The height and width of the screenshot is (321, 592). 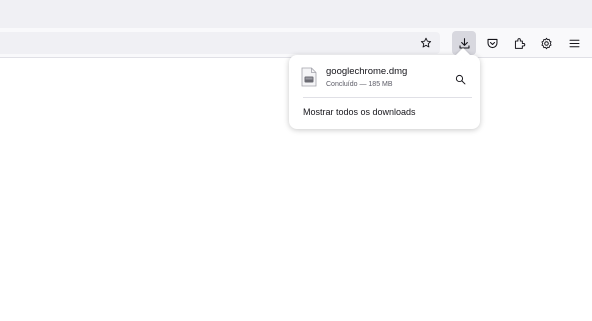 What do you see at coordinates (296, 14) in the screenshot?
I see `tab-strip` at bounding box center [296, 14].